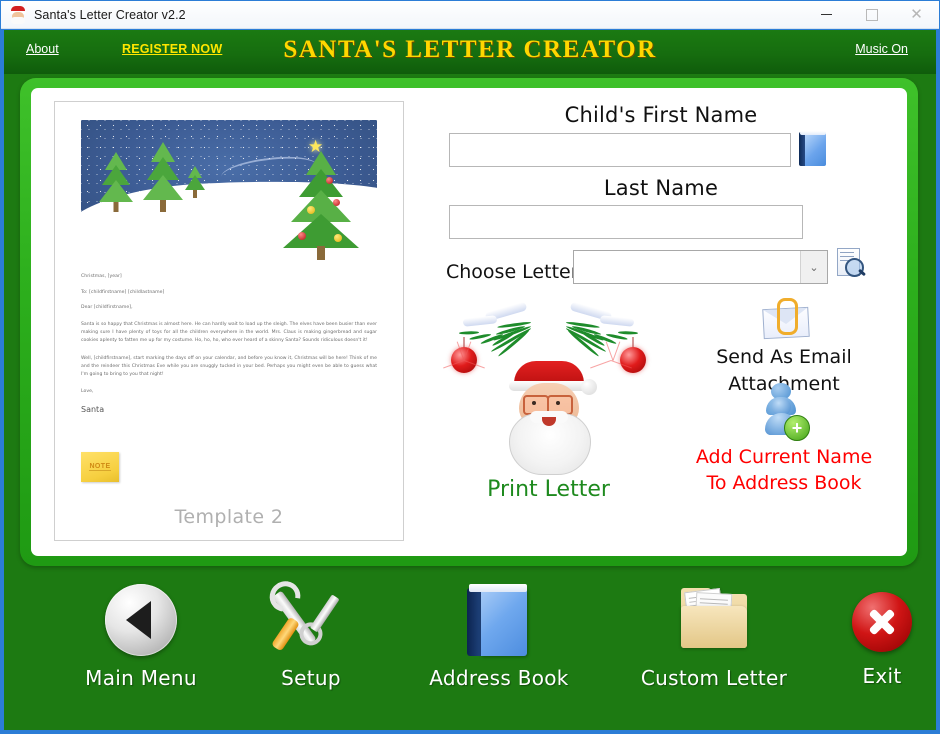 This screenshot has width=940, height=734. Describe the element at coordinates (714, 678) in the screenshot. I see `toolbar-label-custom-letter: Custom Letter` at that location.